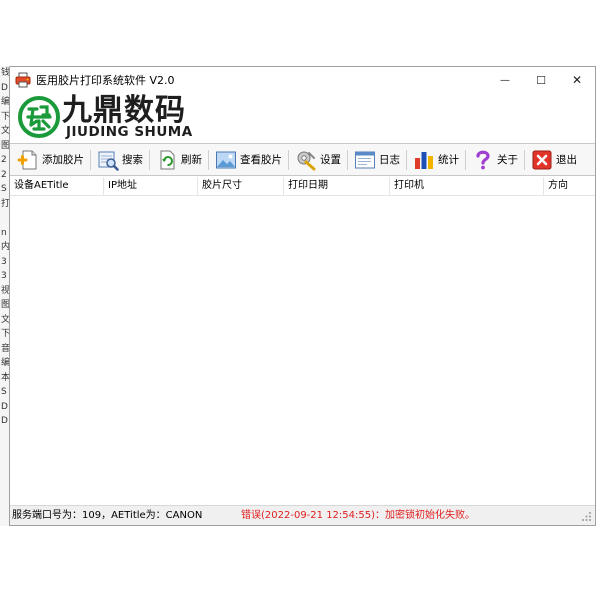 Image resolution: width=600 pixels, height=600 pixels. Describe the element at coordinates (587, 517) in the screenshot. I see `resize-grip-icon` at that location.